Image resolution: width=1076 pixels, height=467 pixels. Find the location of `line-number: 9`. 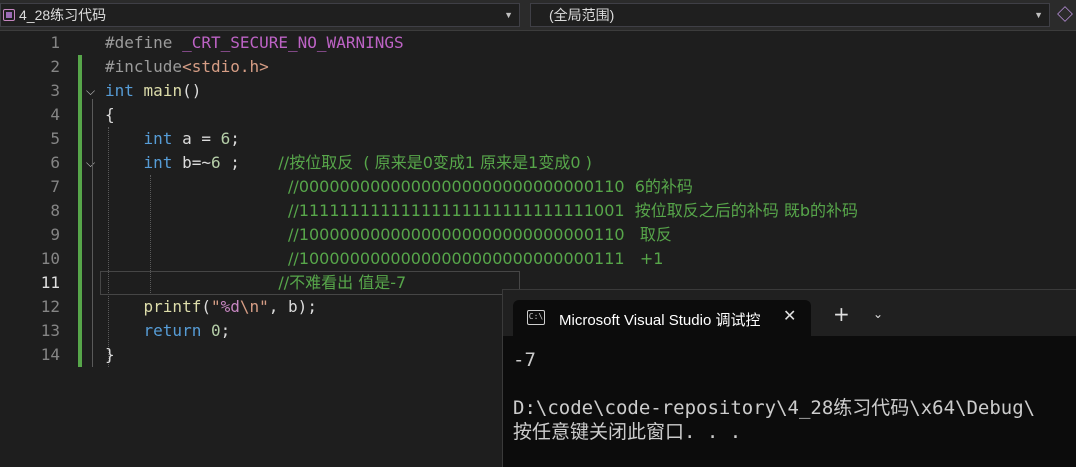

line-number: 9 is located at coordinates (55, 234).